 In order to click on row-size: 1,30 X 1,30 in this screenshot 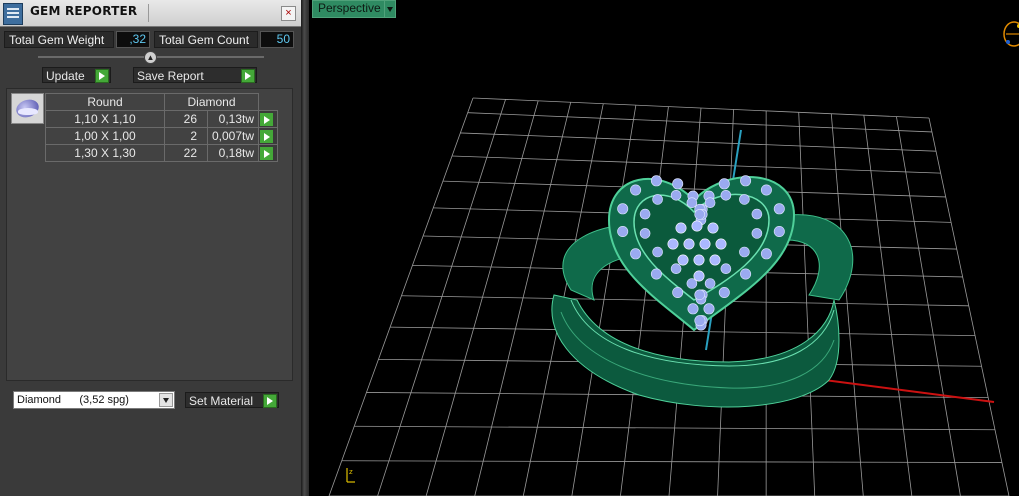, I will do `click(105, 153)`.